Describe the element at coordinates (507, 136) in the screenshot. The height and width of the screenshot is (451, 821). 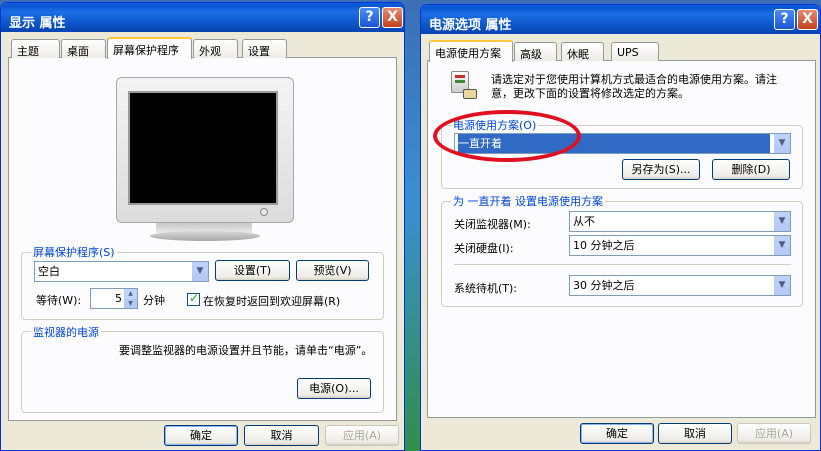
I see `annotation-ellipse` at that location.